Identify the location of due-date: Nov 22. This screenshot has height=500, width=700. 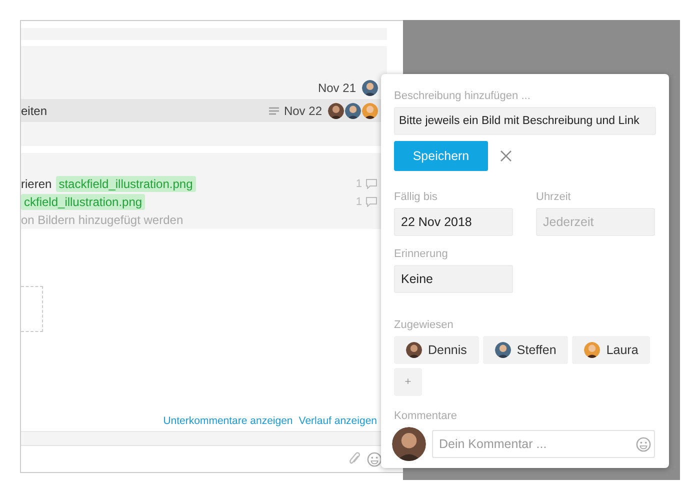
(303, 111).